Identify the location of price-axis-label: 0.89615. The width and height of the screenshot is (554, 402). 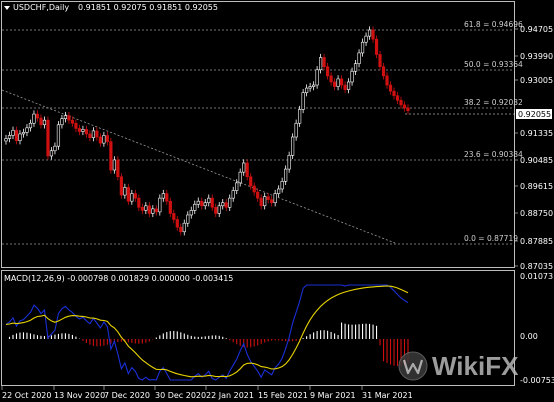
(536, 186).